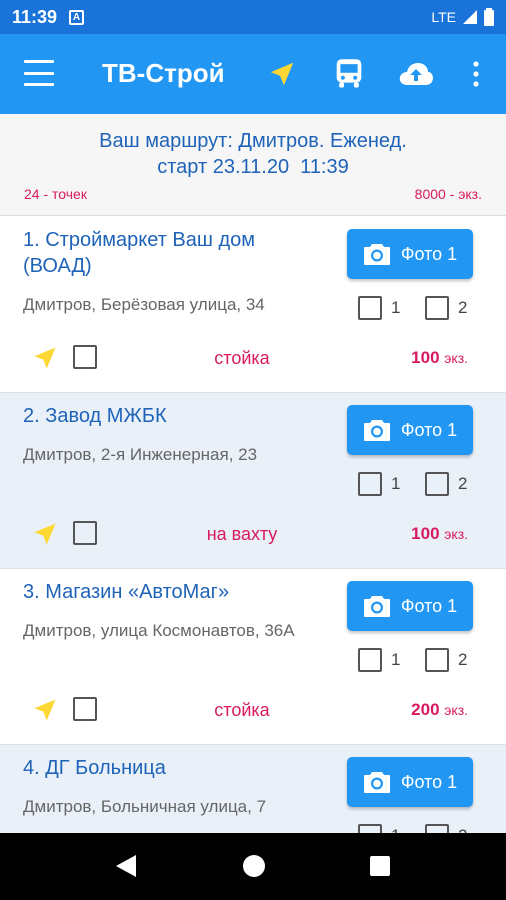 The image size is (506, 900). What do you see at coordinates (173, 768) in the screenshot?
I see `item-title: 4. ДГ Больница` at bounding box center [173, 768].